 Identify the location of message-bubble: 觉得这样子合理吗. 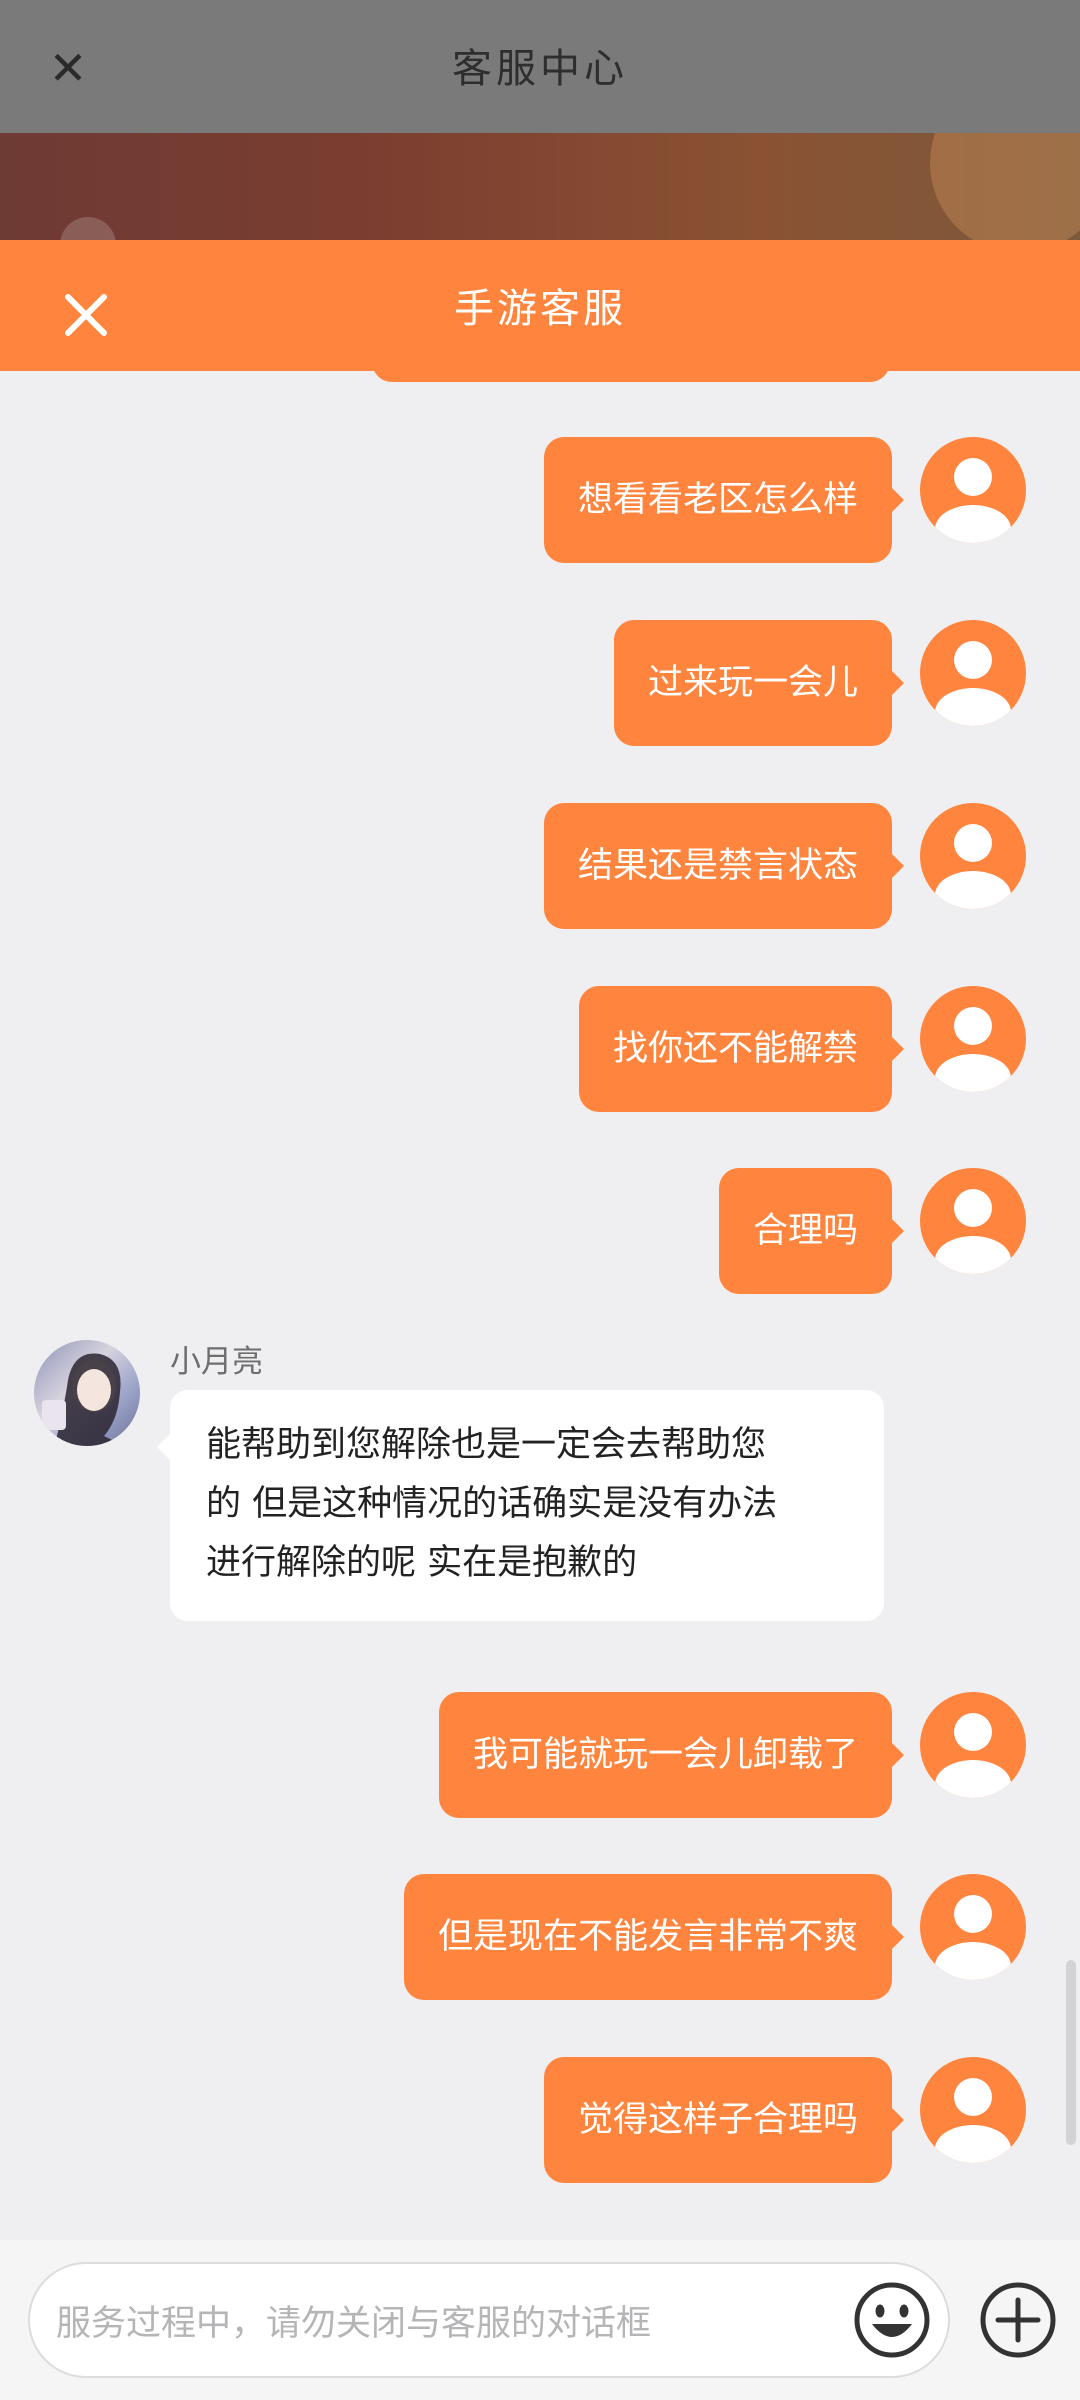
(724, 2120).